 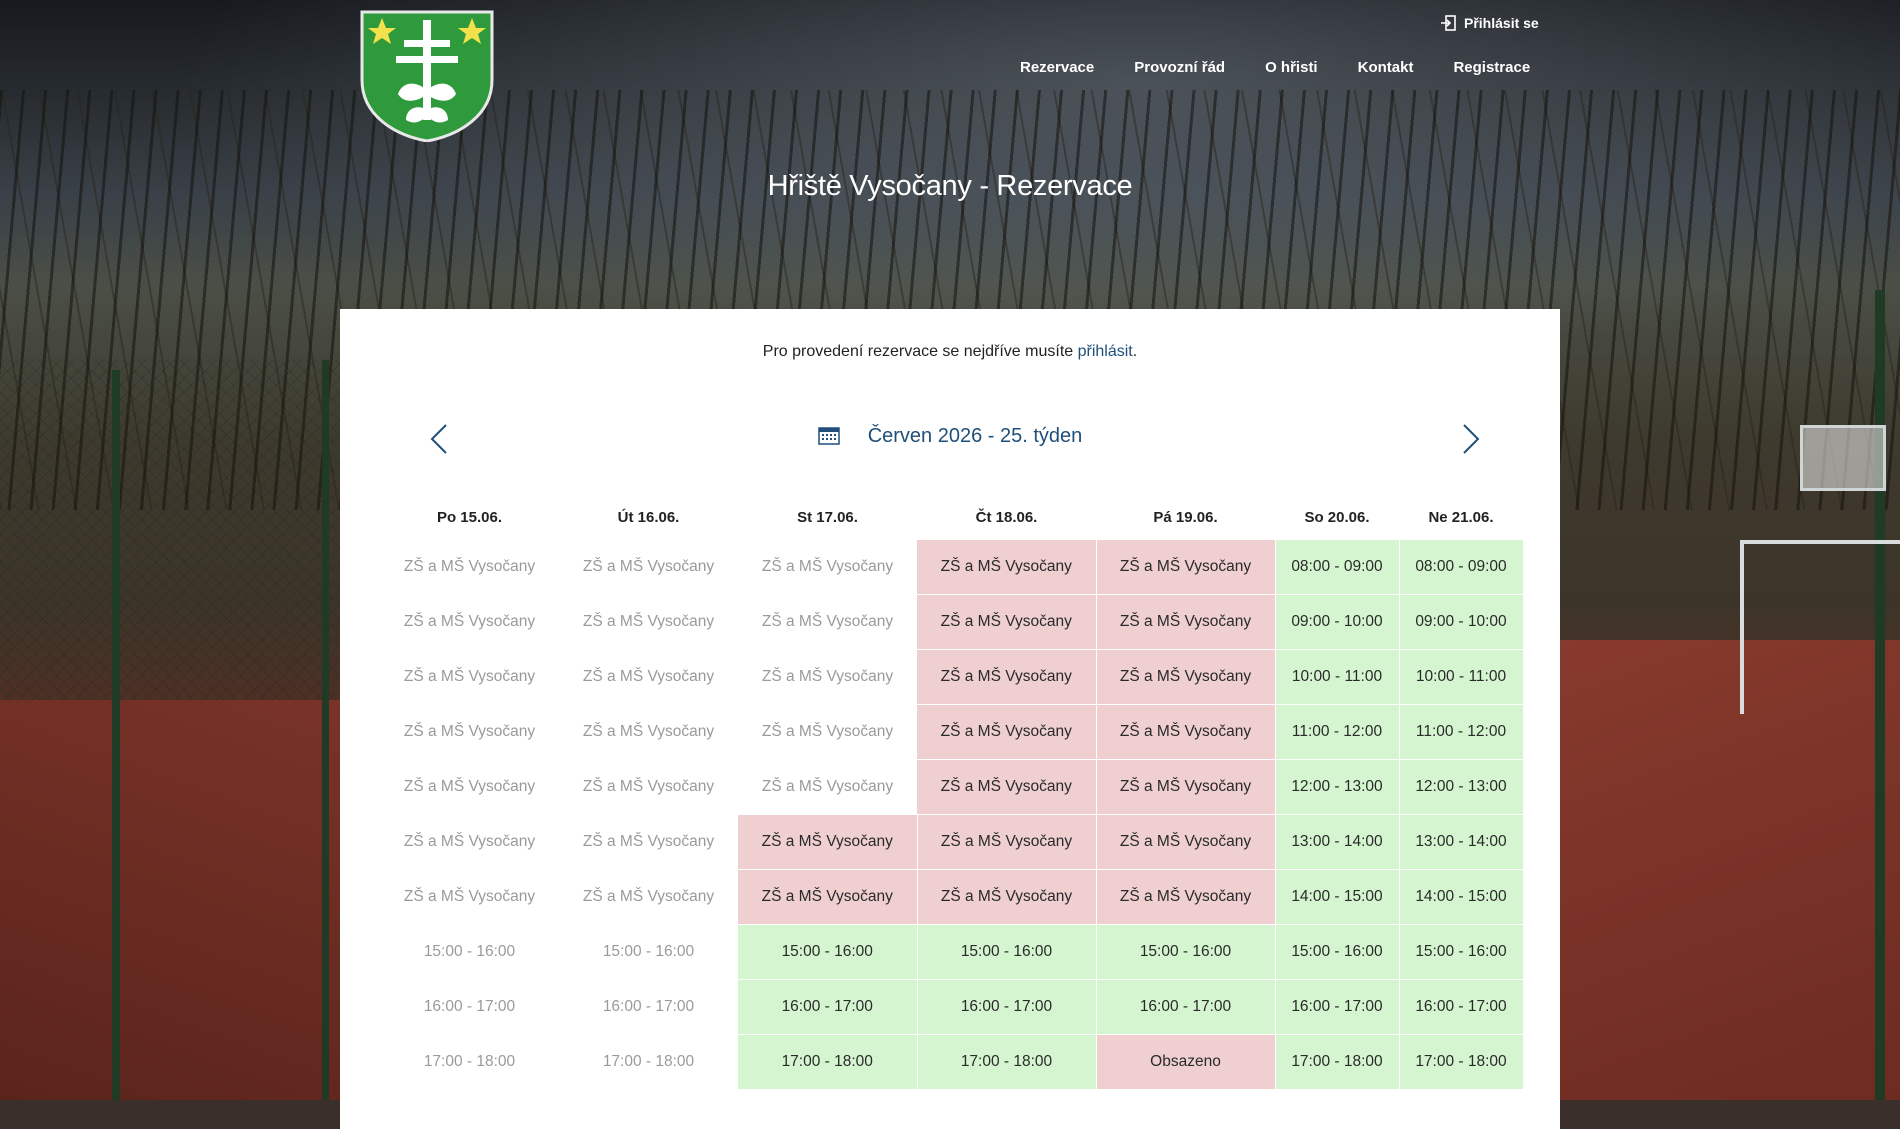 I want to click on day-header: So 20.06., so click(x=1337, y=517).